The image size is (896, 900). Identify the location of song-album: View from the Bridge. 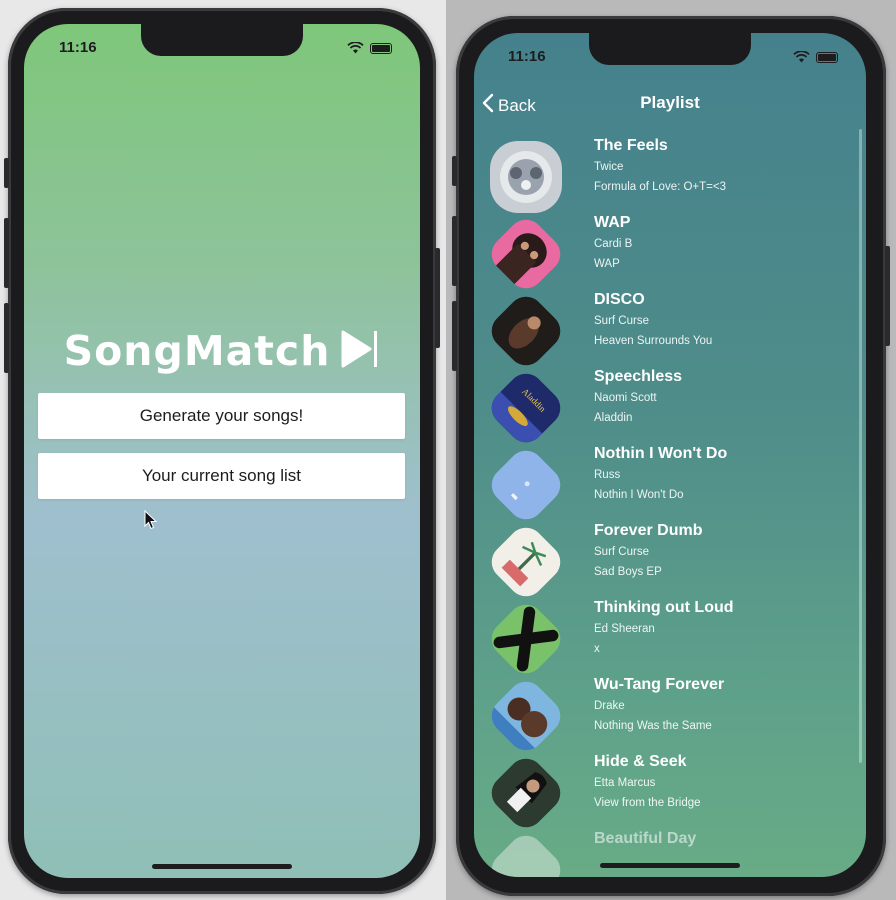
(647, 803).